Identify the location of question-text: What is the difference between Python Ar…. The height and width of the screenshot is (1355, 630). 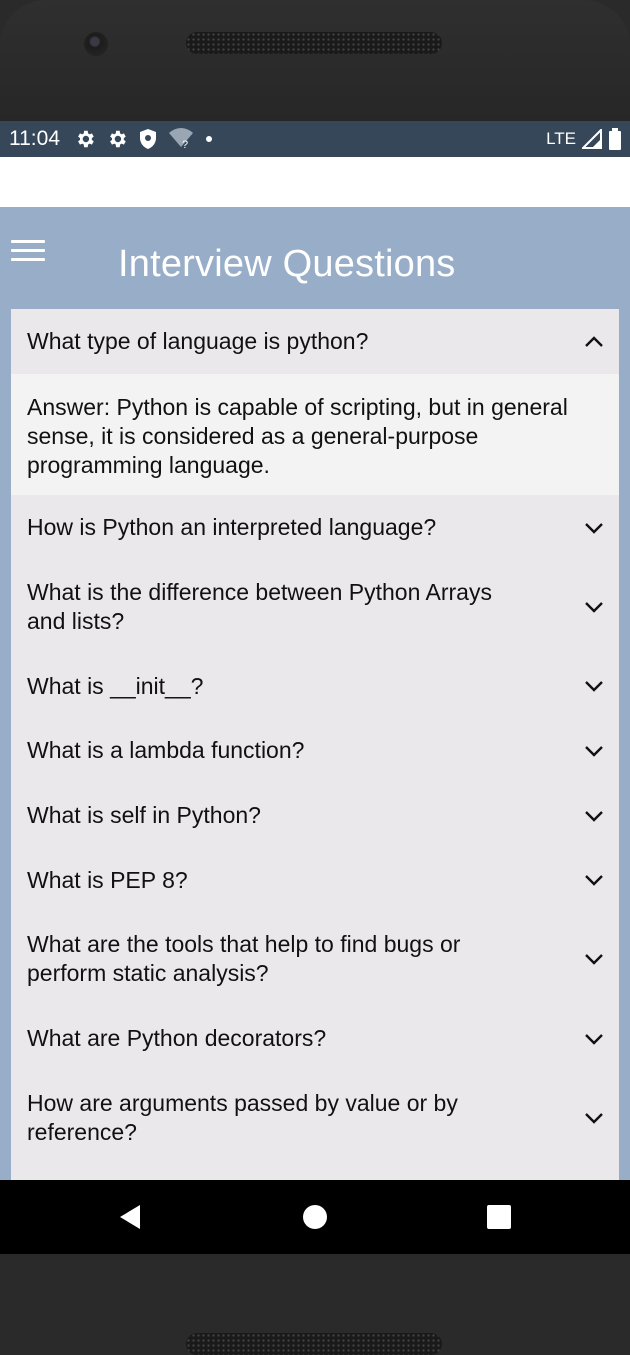
(259, 606).